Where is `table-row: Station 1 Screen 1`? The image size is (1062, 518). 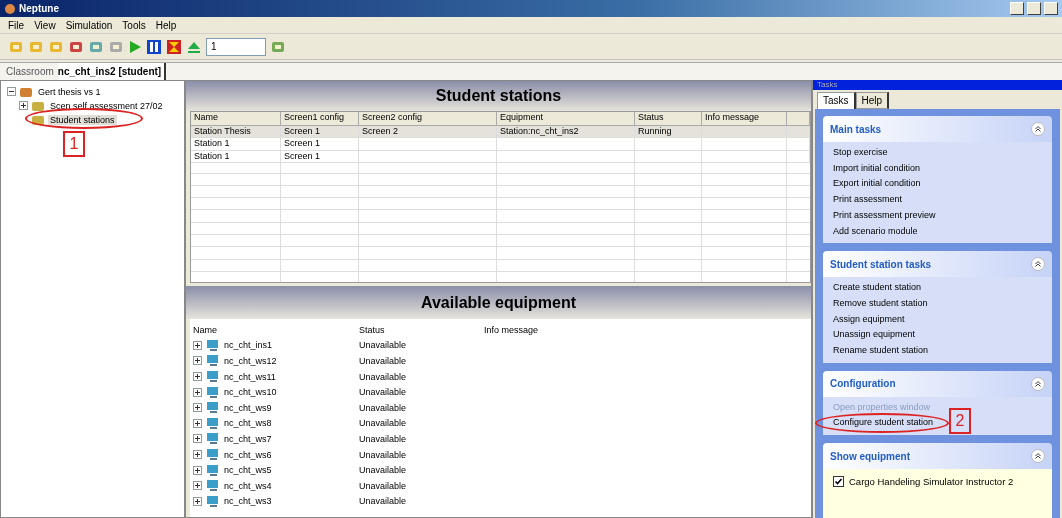
table-row: Station 1 Screen 1 is located at coordinates (500, 144).